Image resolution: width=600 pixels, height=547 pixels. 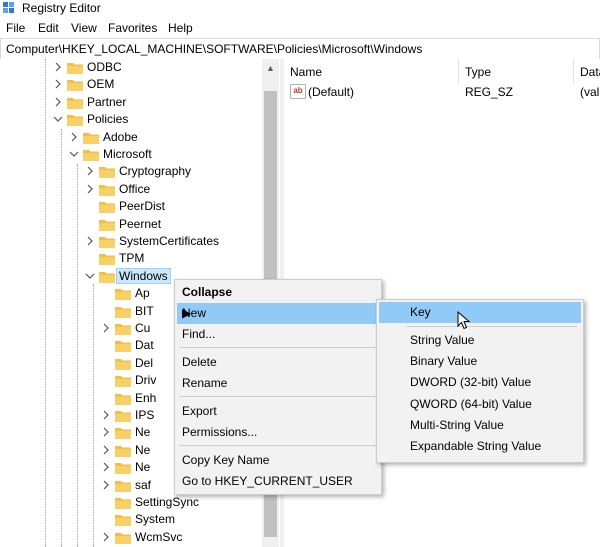 What do you see at coordinates (480, 404) in the screenshot?
I see `submenu-item-qword-value: QWORD (64-bit) Value` at bounding box center [480, 404].